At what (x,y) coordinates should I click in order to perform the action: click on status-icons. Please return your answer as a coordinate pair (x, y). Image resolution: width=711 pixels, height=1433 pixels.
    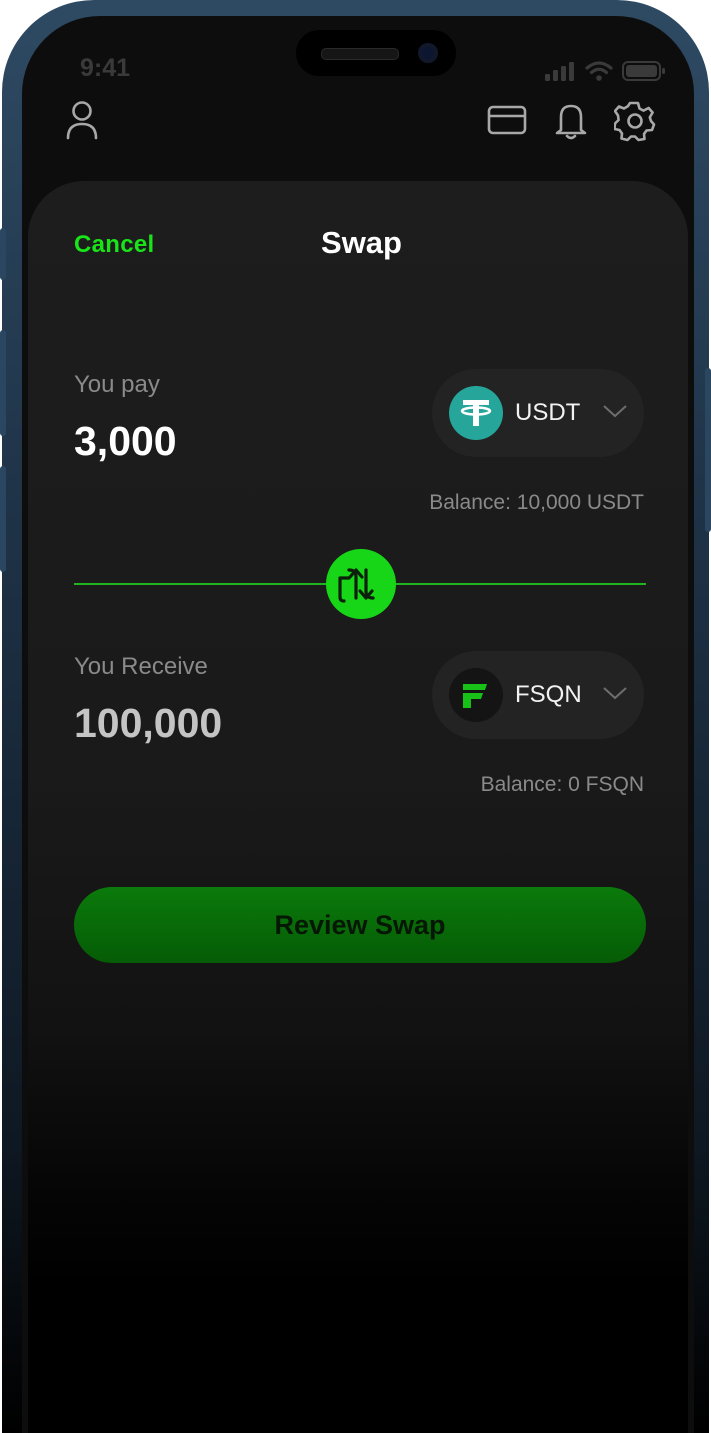
    Looking at the image, I should click on (605, 71).